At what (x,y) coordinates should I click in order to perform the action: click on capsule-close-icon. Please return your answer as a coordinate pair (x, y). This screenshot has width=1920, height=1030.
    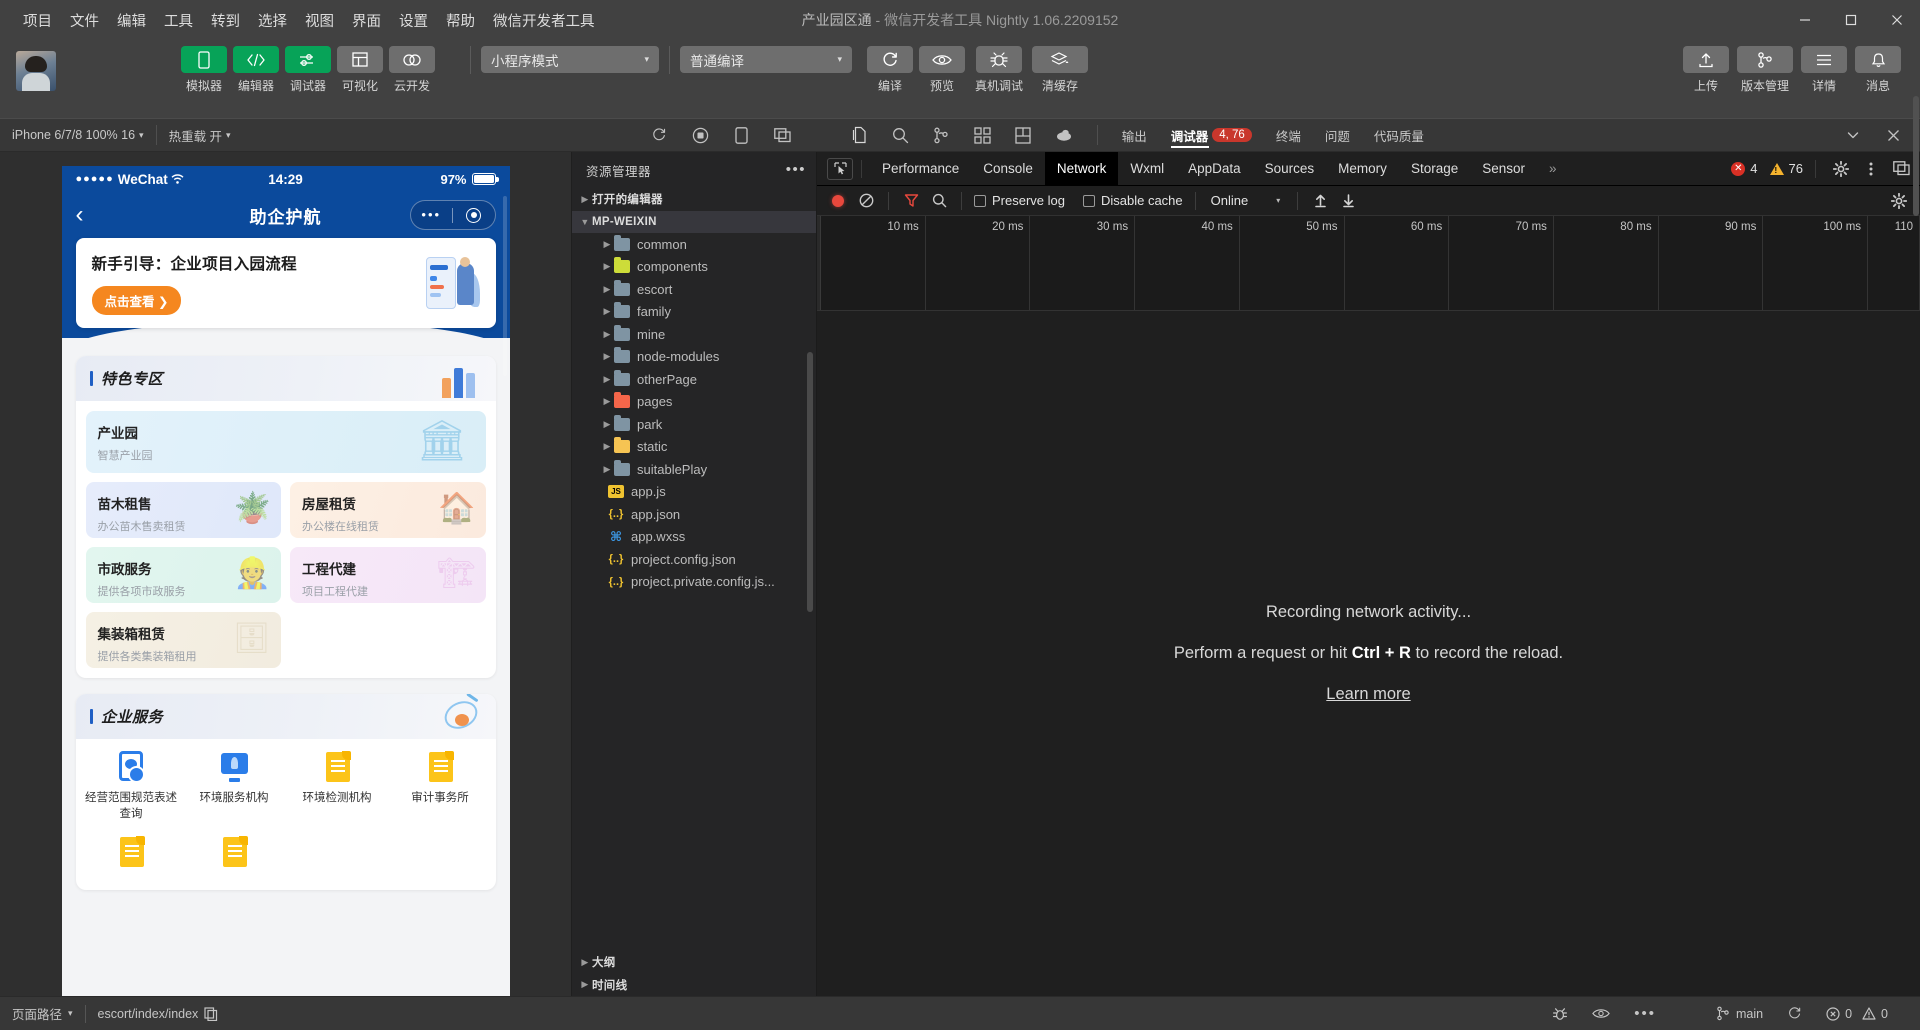
    Looking at the image, I should click on (474, 215).